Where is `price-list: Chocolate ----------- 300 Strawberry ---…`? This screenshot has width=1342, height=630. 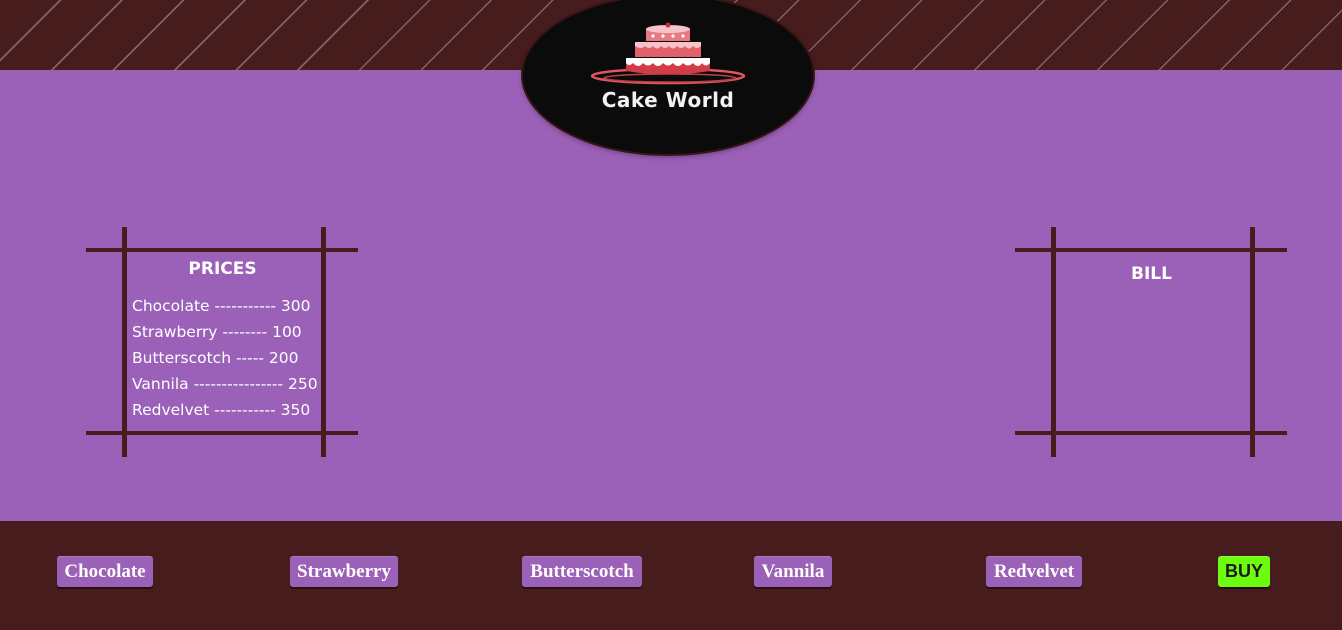
price-list: Chocolate ----------- 300 Strawberry ---… is located at coordinates (225, 358).